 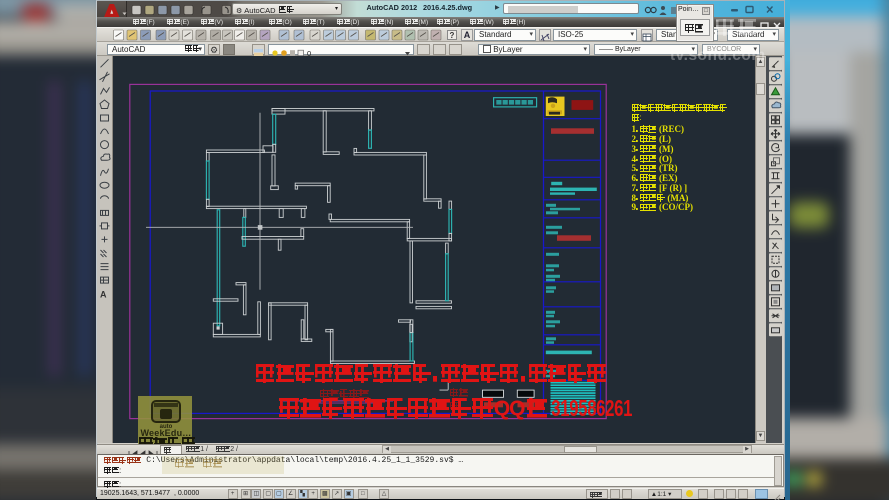 What do you see at coordinates (103, 295) in the screenshot?
I see `svg-text: A` at bounding box center [103, 295].